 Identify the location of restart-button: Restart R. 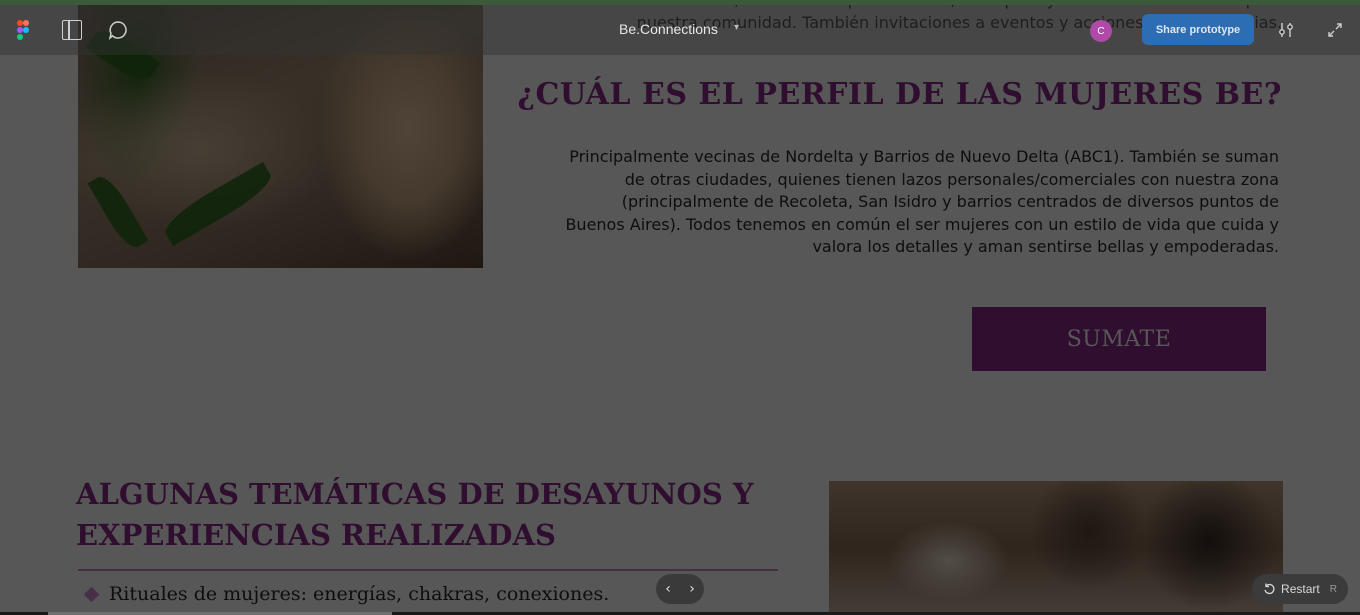
(1300, 589).